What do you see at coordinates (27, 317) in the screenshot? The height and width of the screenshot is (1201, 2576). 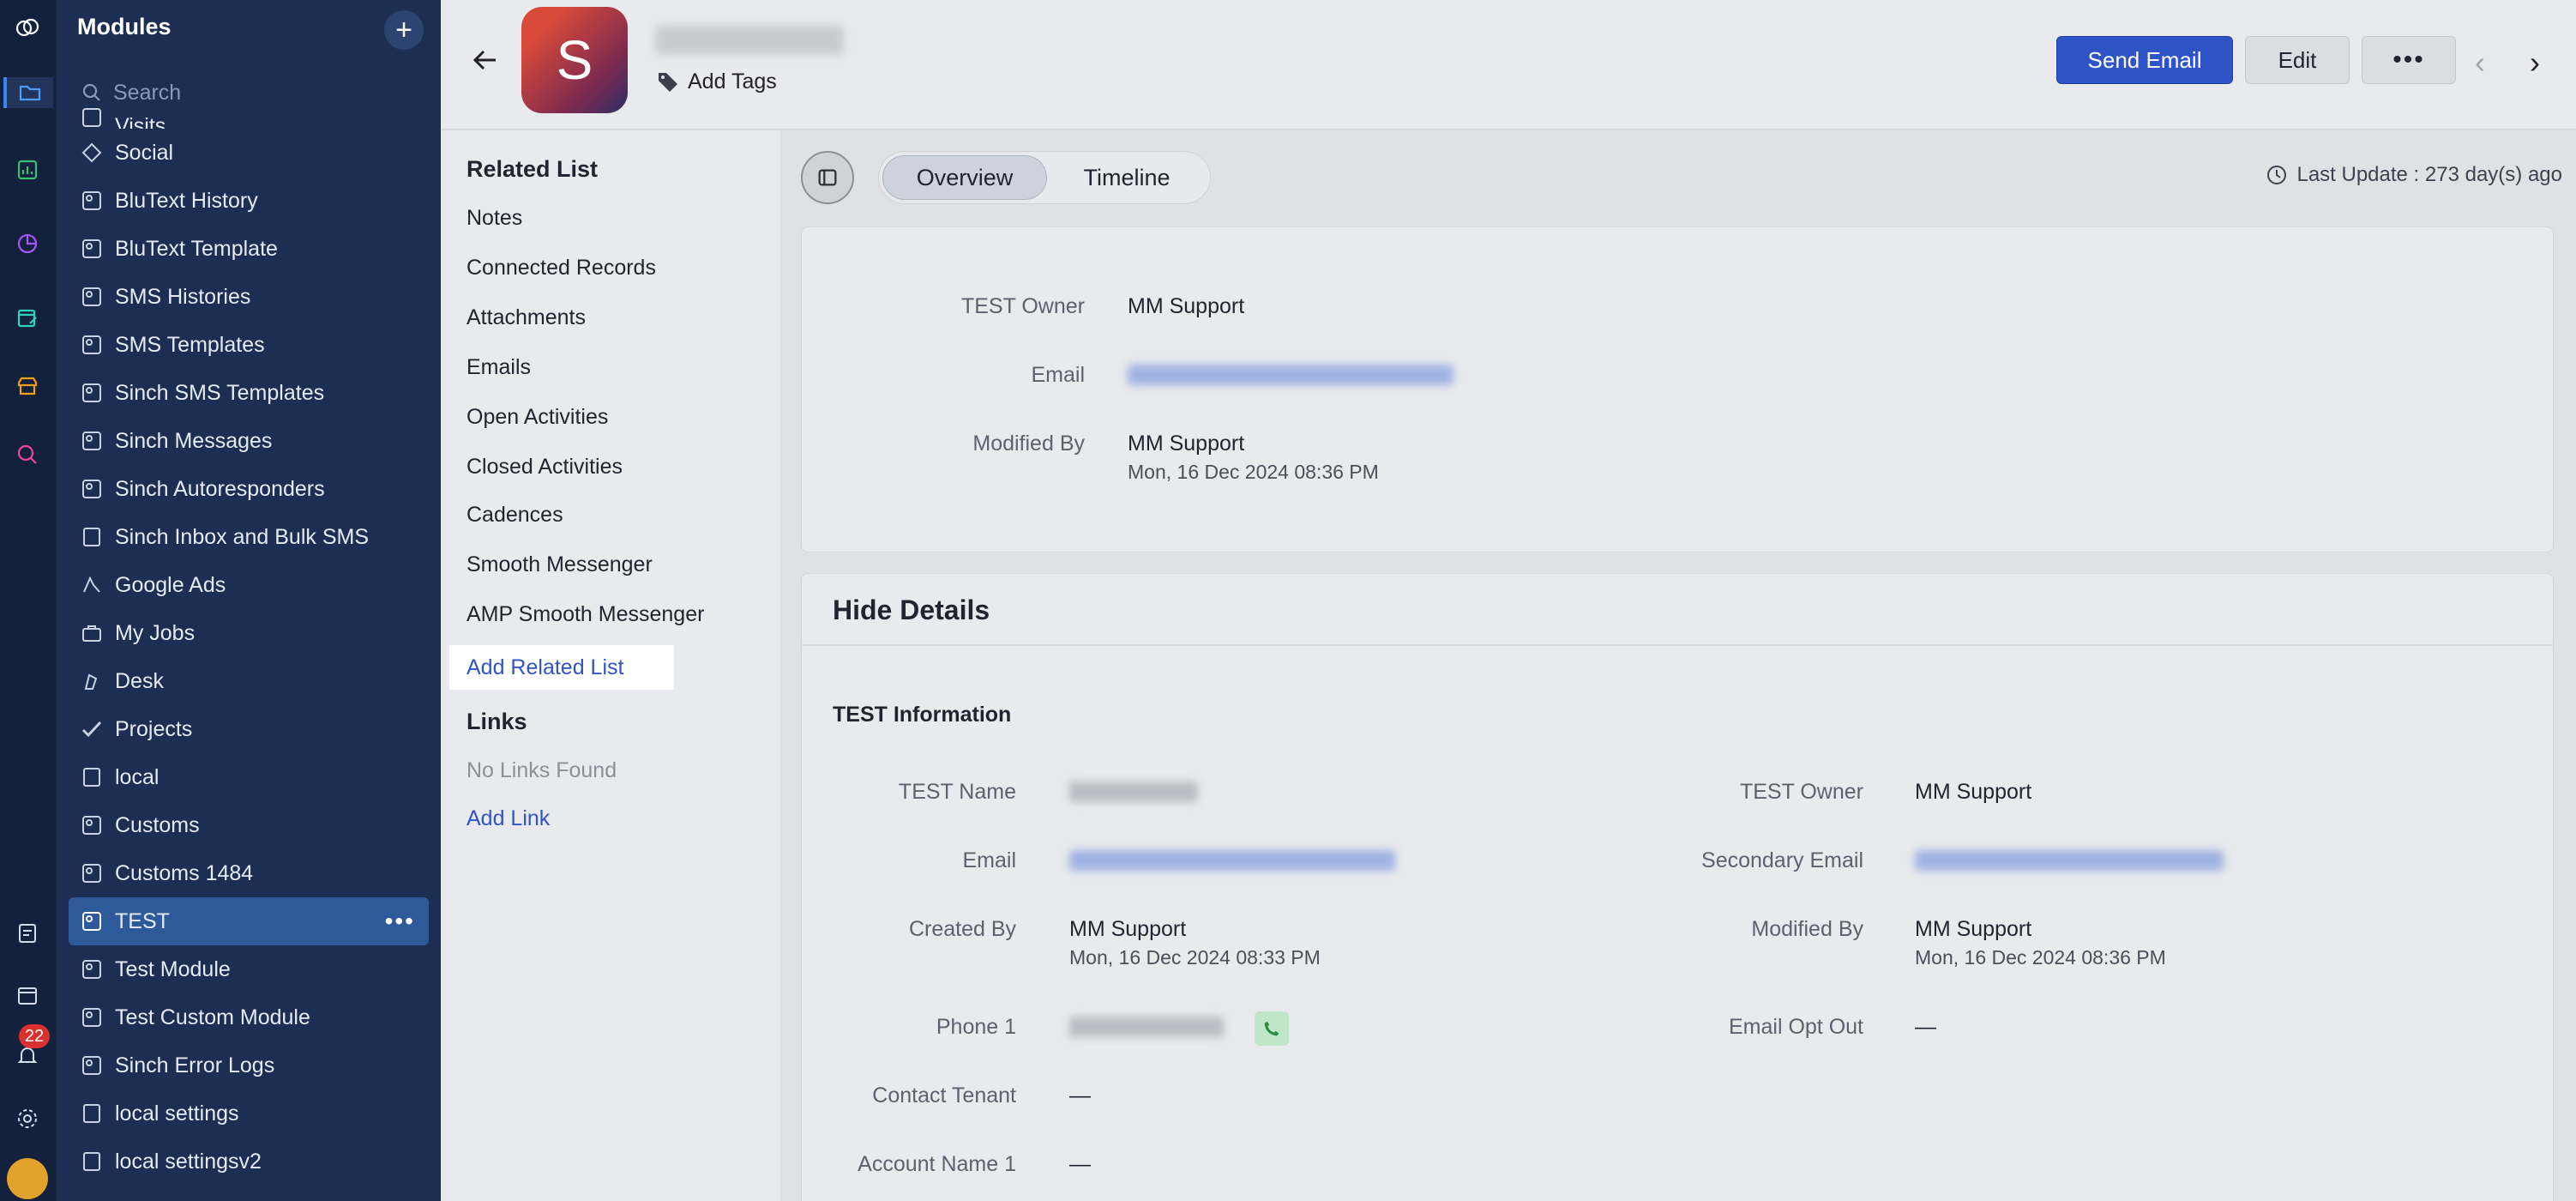 I see `calendar-edit-icon` at bounding box center [27, 317].